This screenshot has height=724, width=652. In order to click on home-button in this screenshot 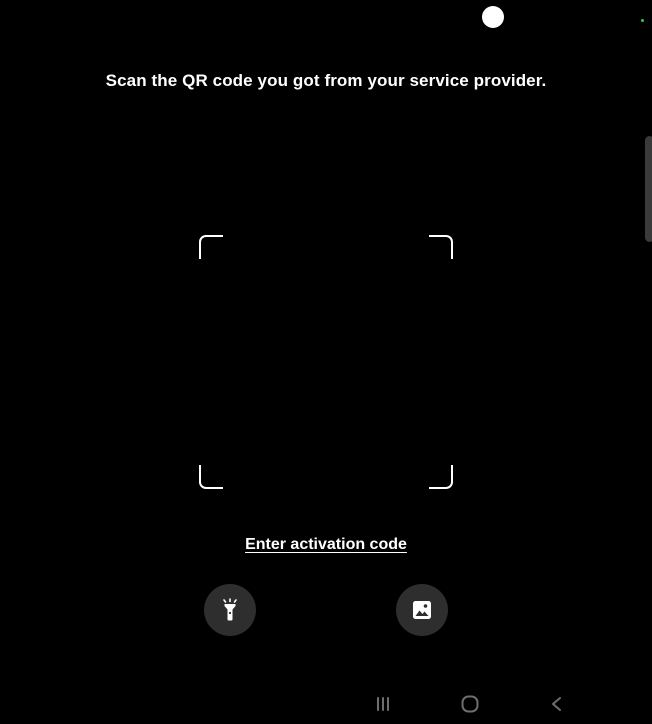, I will do `click(470, 704)`.